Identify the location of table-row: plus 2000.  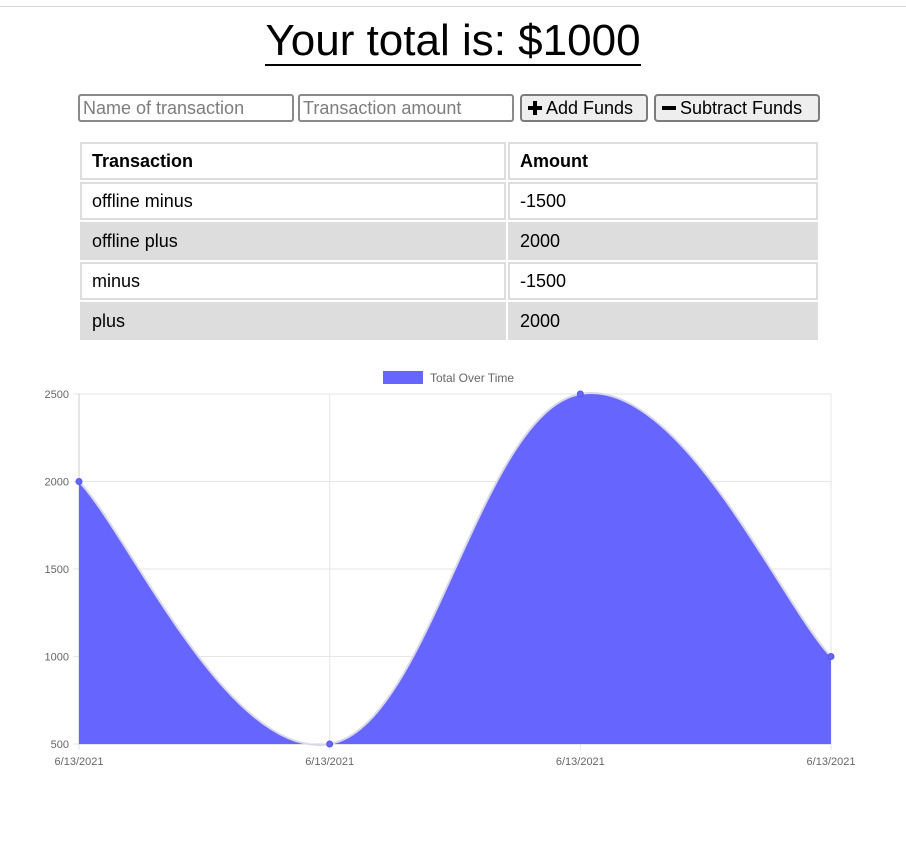
(449, 321).